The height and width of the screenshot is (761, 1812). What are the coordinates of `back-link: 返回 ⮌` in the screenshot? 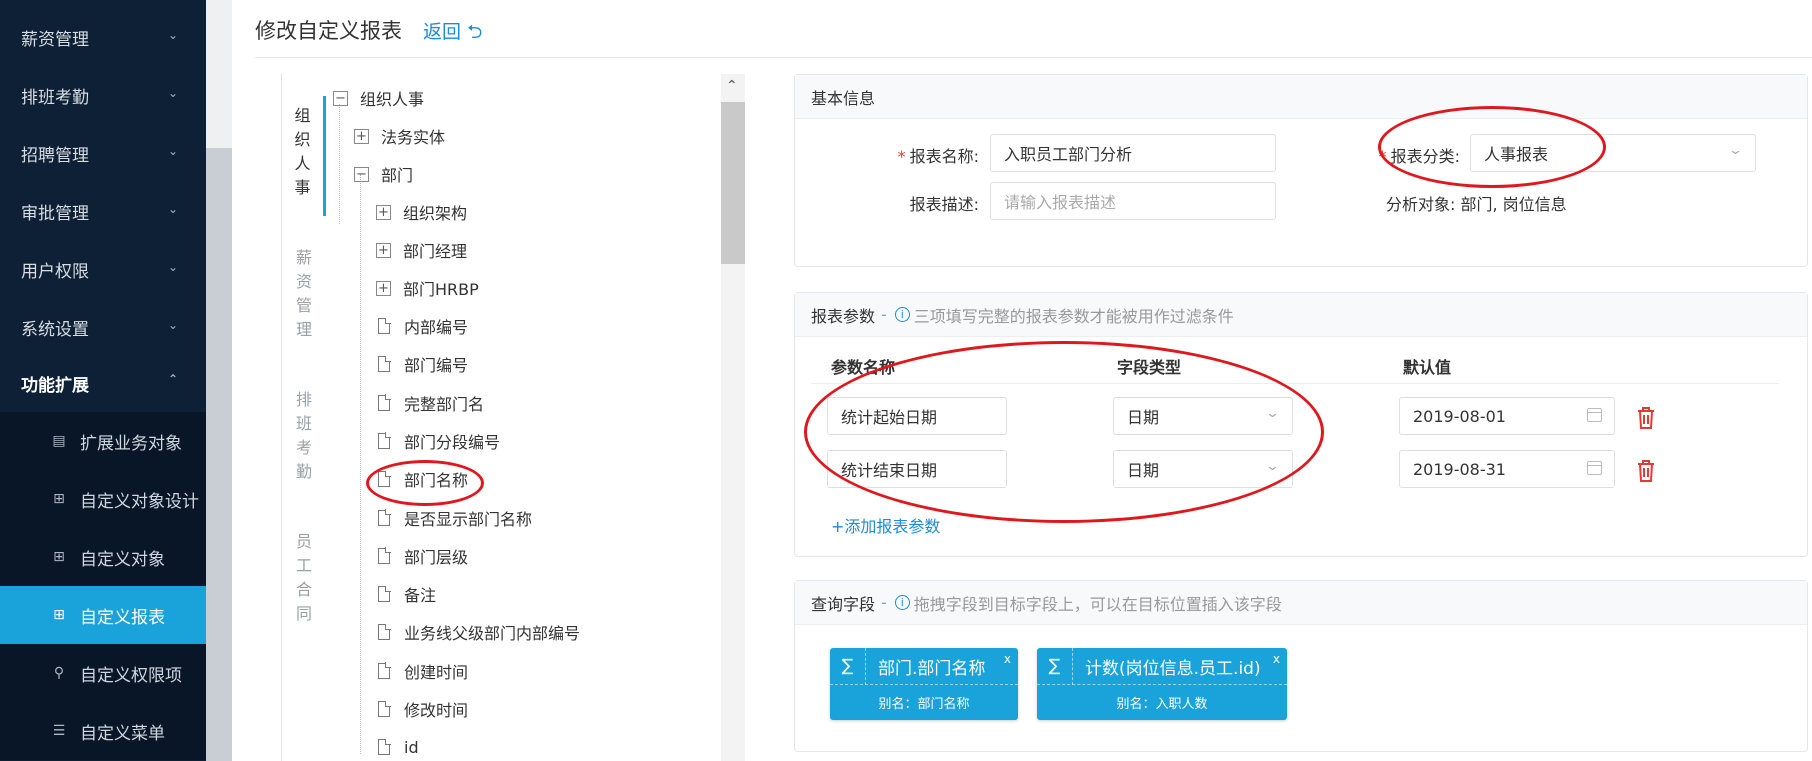 It's located at (452, 33).